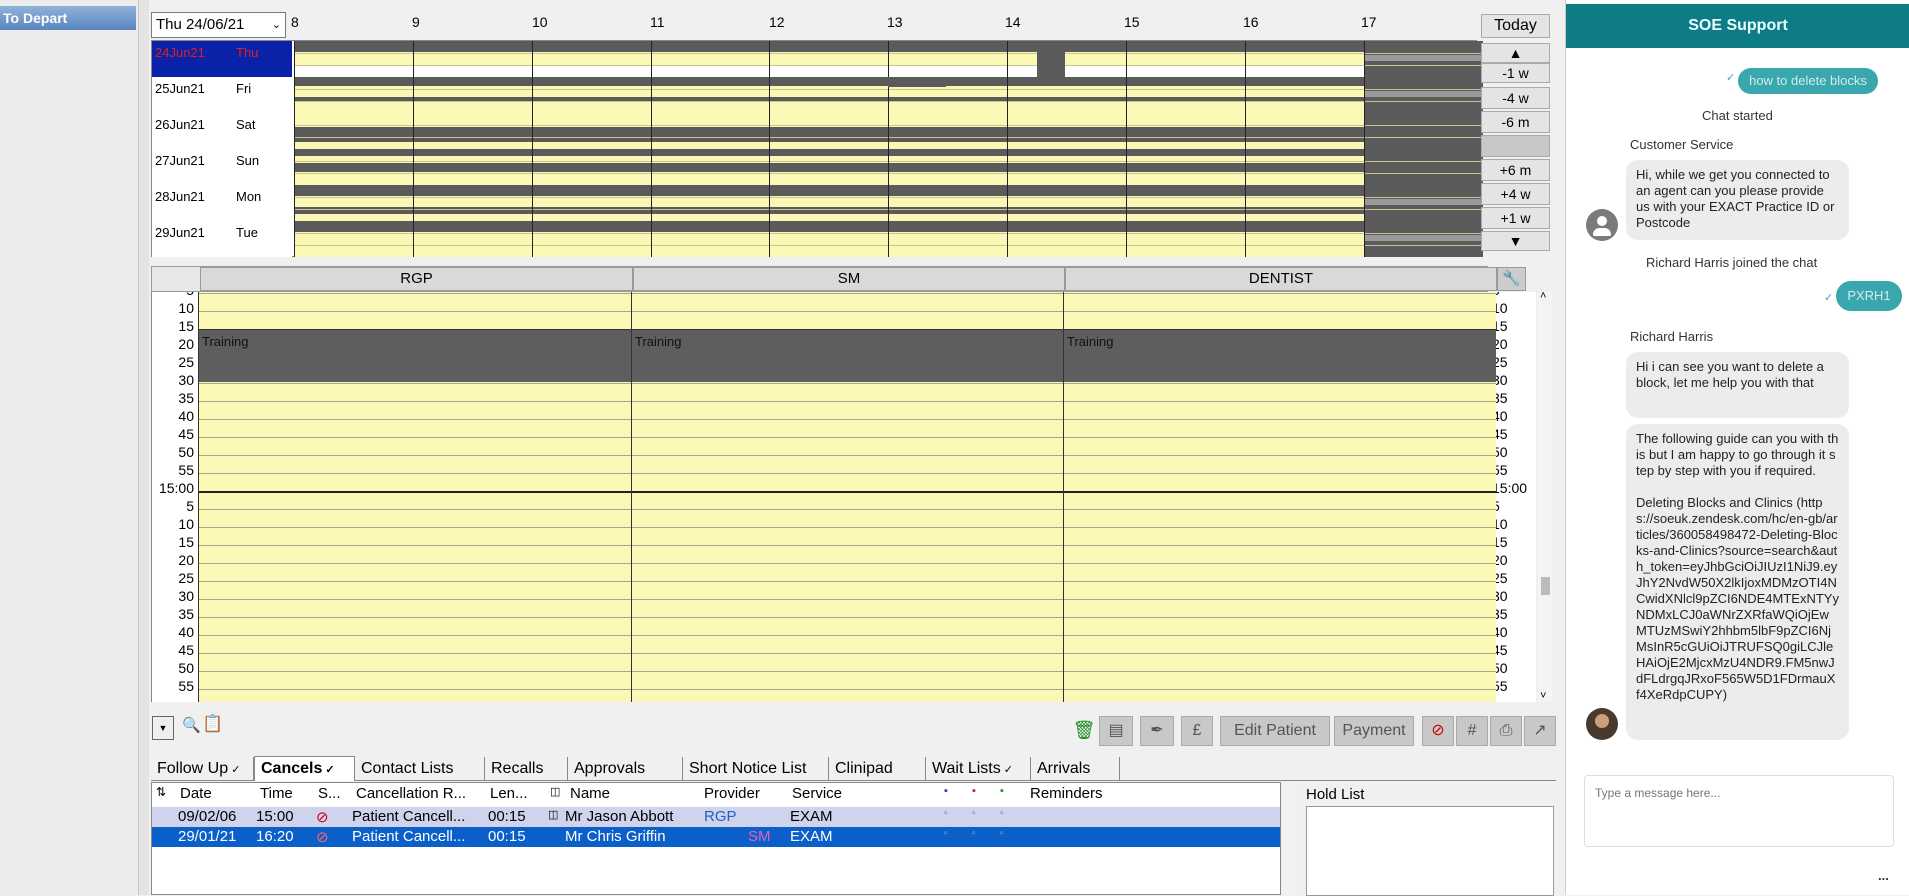 This screenshot has width=1909, height=896. Describe the element at coordinates (1066, 793) in the screenshot. I see `header-reminders: Reminders` at that location.